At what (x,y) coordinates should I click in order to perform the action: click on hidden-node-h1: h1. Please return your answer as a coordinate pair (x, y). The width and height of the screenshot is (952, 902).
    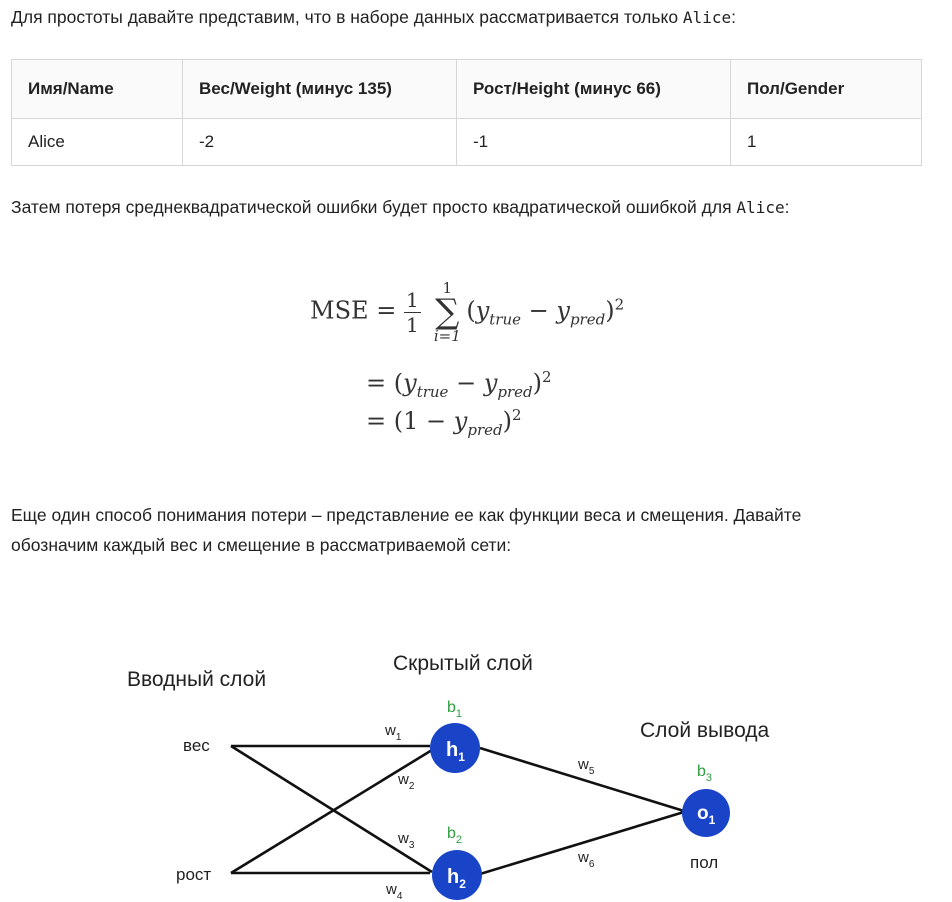
    Looking at the image, I should click on (455, 748).